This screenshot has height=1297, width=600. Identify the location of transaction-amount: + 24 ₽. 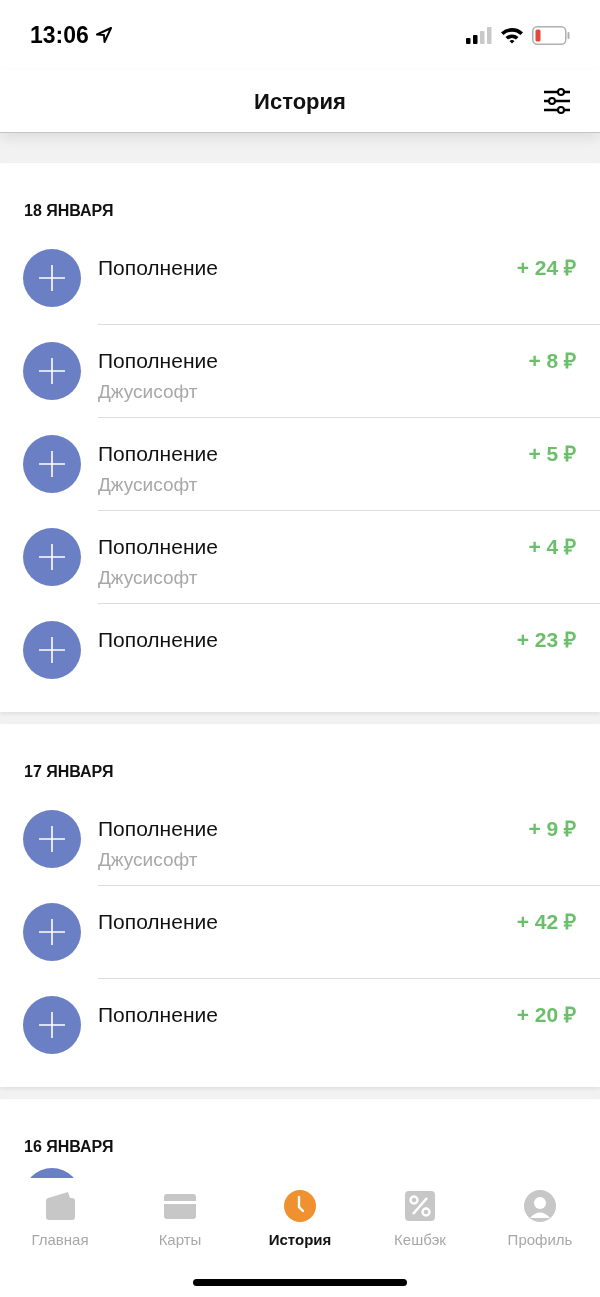
(546, 268).